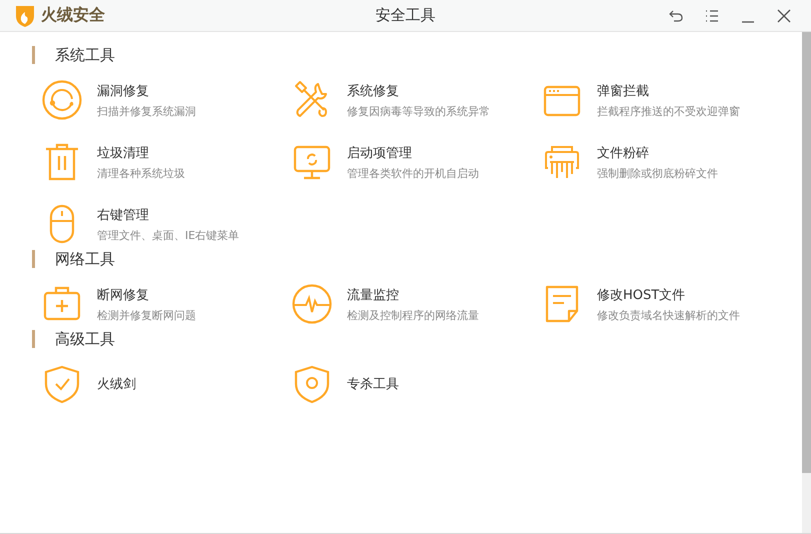 The width and height of the screenshot is (811, 534). What do you see at coordinates (413, 173) in the screenshot?
I see `tool-description: 管理各类软件的开机自启动` at bounding box center [413, 173].